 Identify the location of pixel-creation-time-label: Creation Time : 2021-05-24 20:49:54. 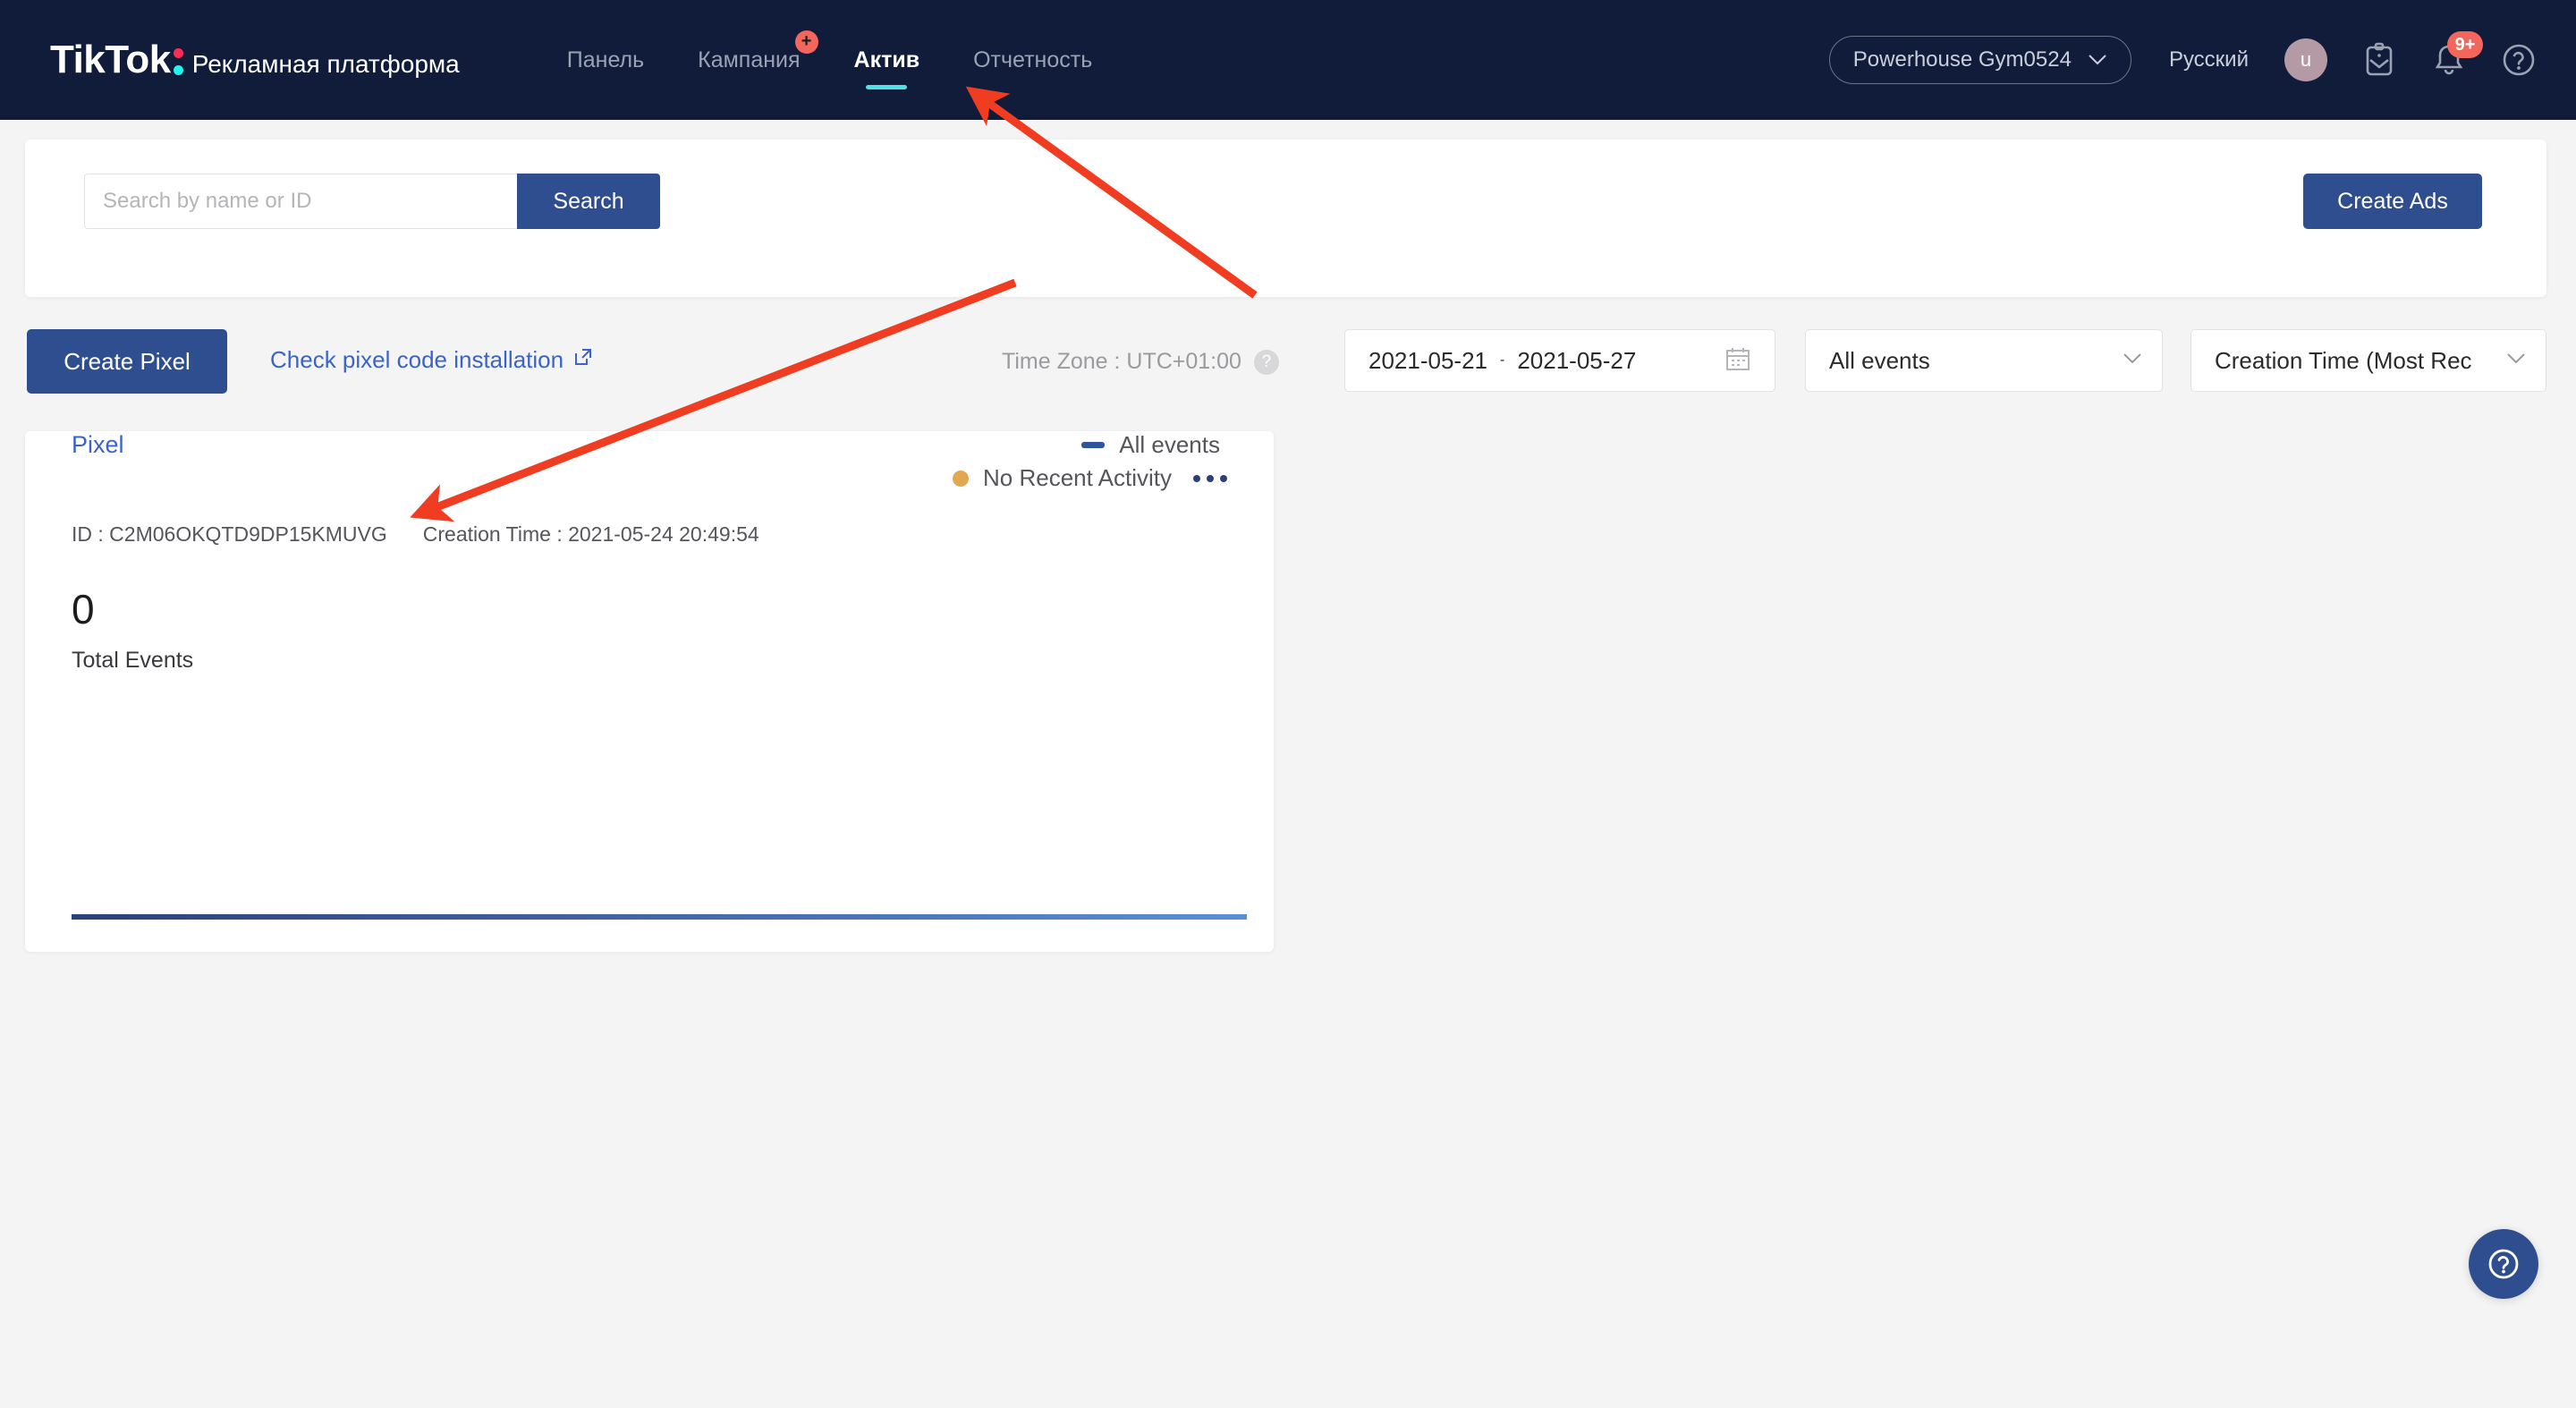
(590, 534).